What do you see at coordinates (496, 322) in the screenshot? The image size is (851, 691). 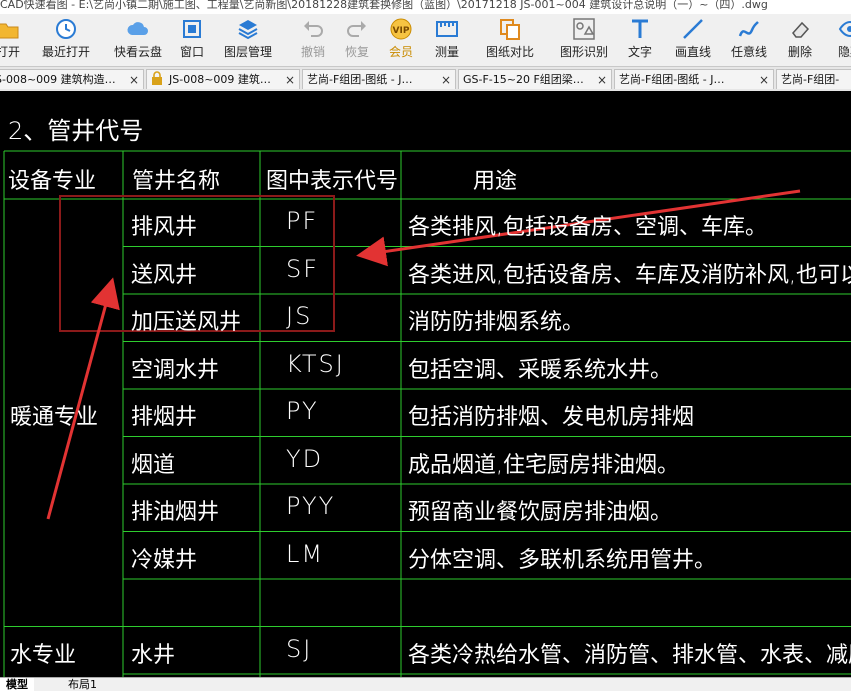 I see `table-cell-use: 消防防排烟系统。` at bounding box center [496, 322].